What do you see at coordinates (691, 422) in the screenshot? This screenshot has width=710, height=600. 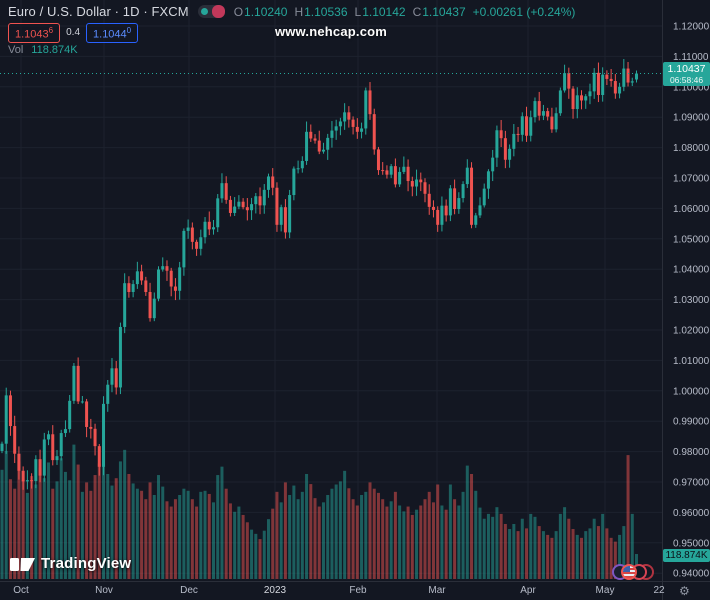 I see `price-tick-label: 0.99000` at bounding box center [691, 422].